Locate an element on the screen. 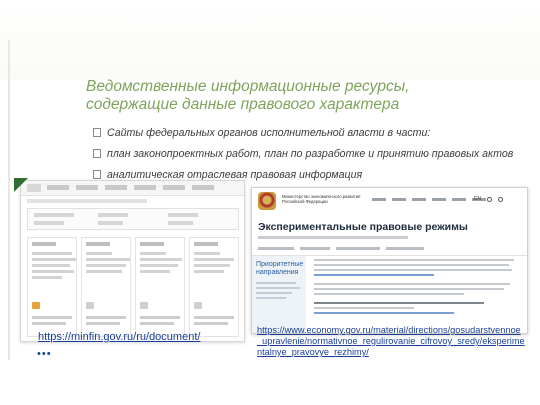 Image resolution: width=540 pixels, height=405 pixels. minfin-link-tail: ••• is located at coordinates (44, 354).